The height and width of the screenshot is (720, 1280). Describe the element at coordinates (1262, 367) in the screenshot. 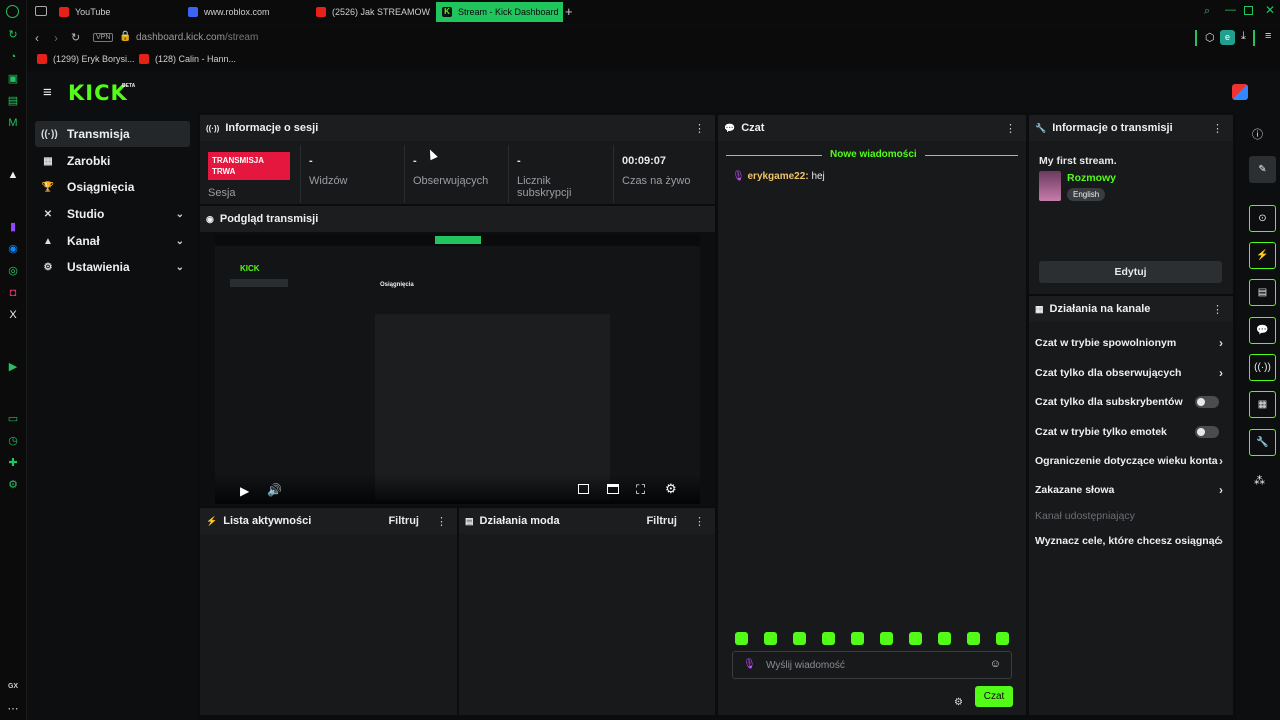

I see `broadcast-icon: ((·))` at that location.